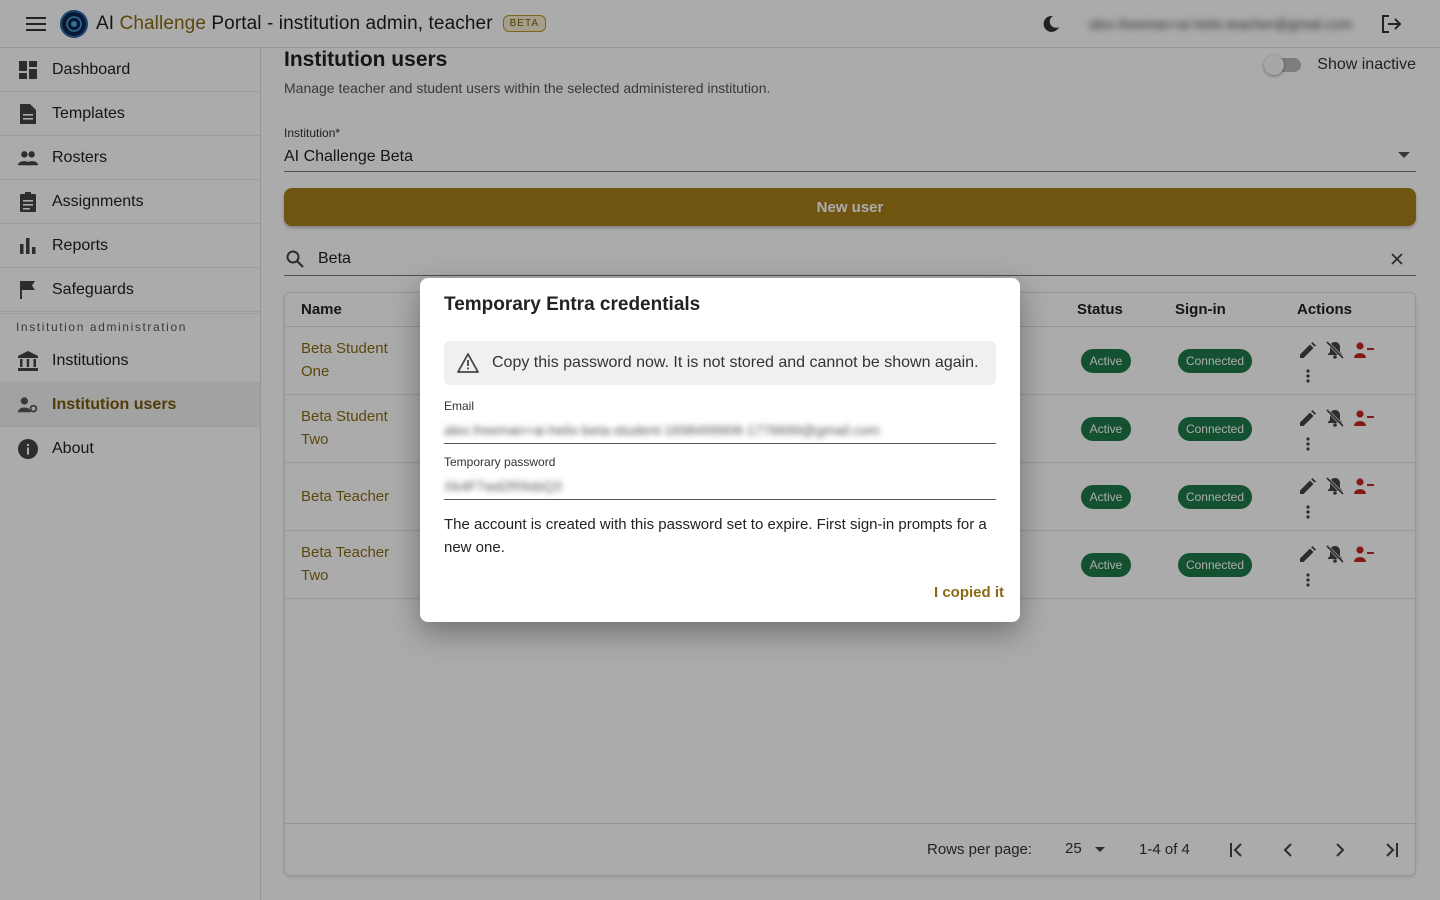  I want to click on password-field: Xk4F7wd2R9sbQ3, so click(720, 486).